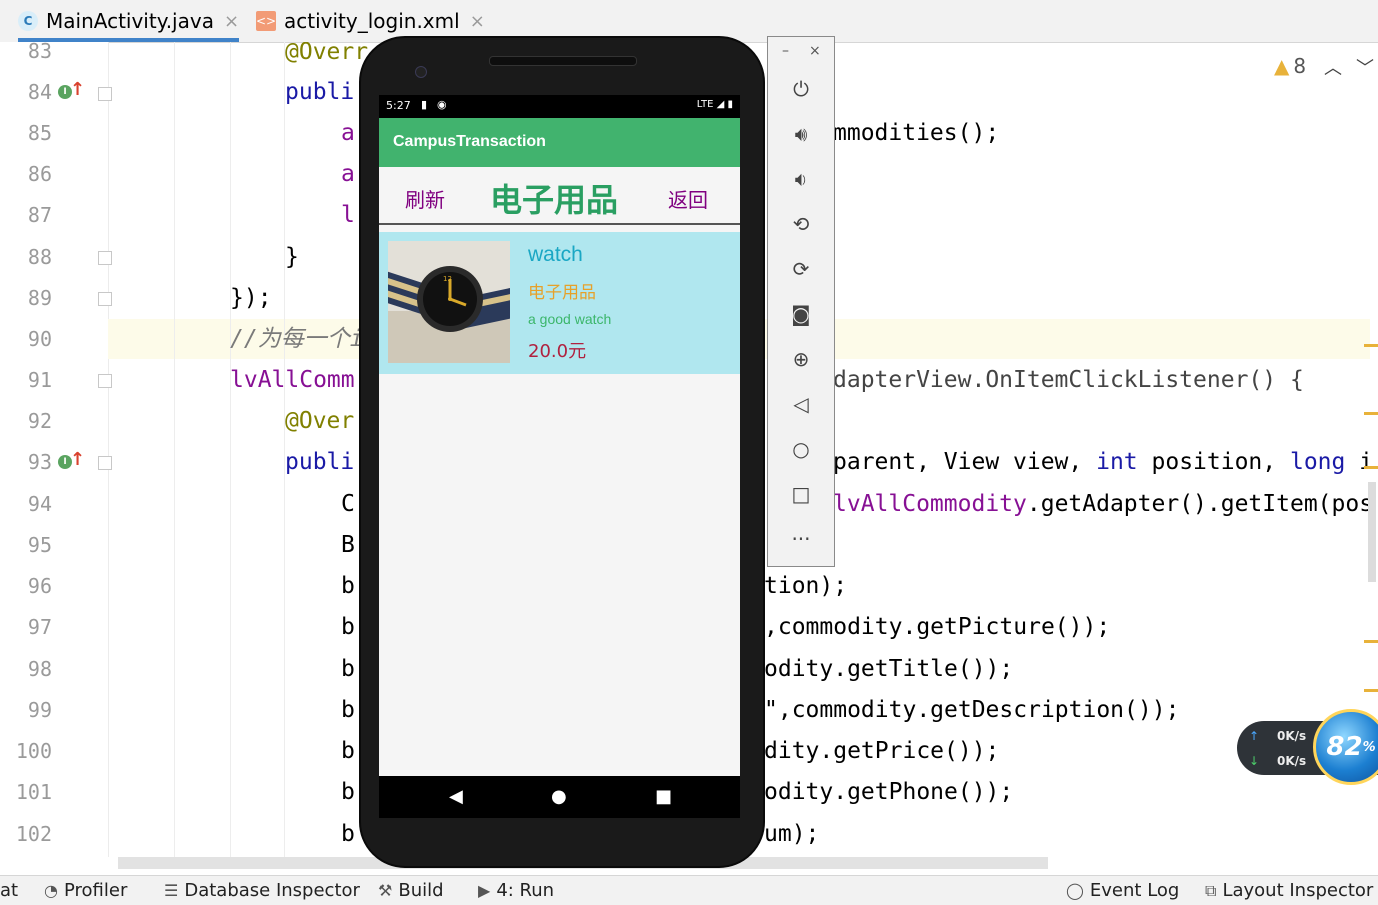  What do you see at coordinates (348, 545) in the screenshot?
I see `code-line-95: B` at bounding box center [348, 545].